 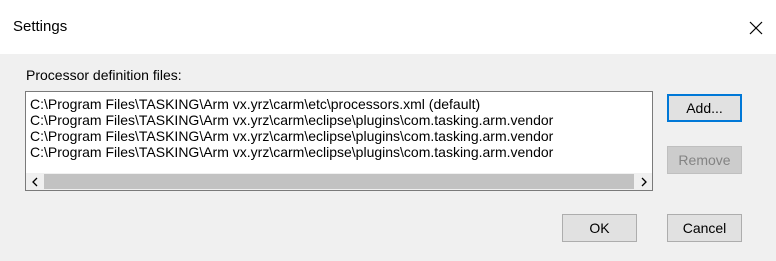 I want to click on close-icon, so click(x=756, y=28).